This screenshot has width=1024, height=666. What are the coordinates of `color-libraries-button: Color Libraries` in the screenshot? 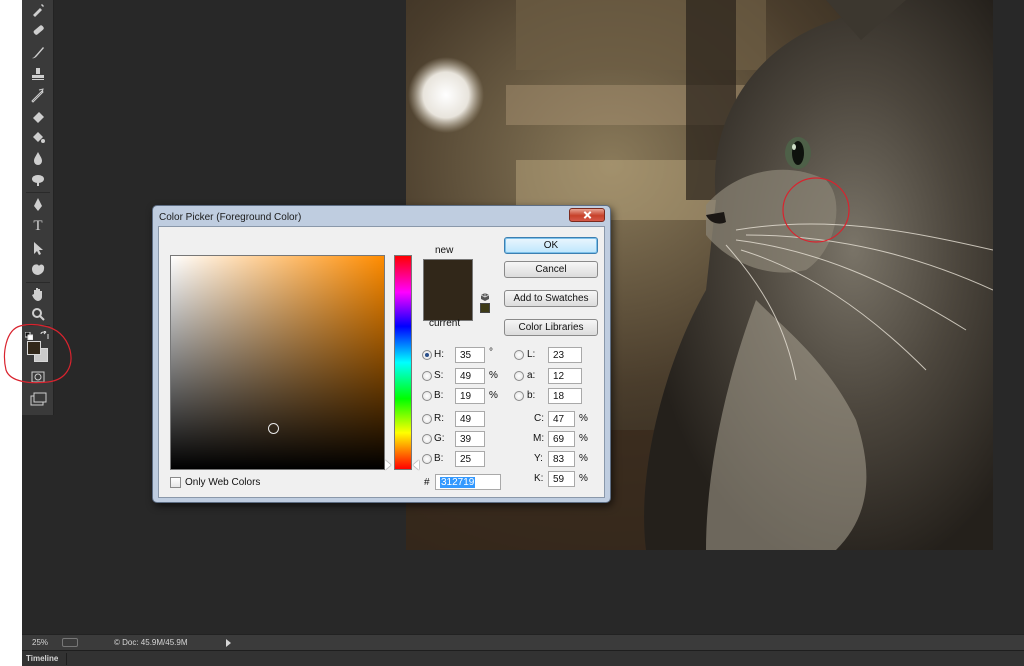 It's located at (551, 327).